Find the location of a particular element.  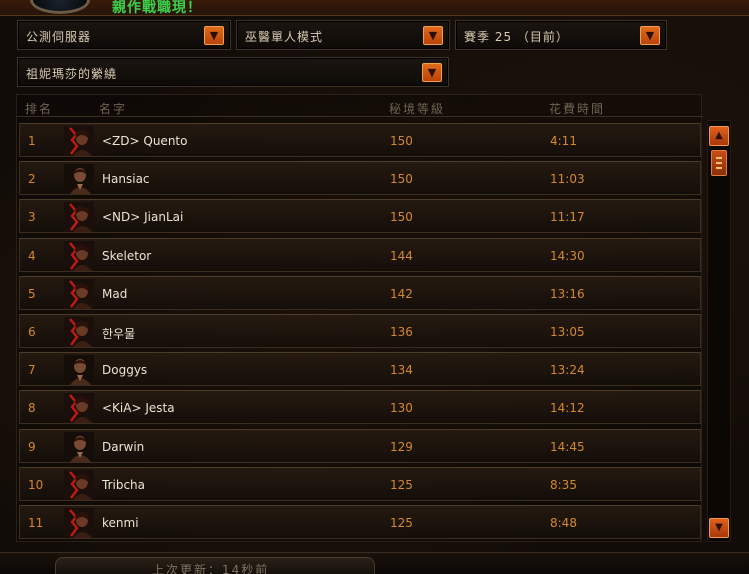

rift-level-cell: 136 is located at coordinates (401, 332).